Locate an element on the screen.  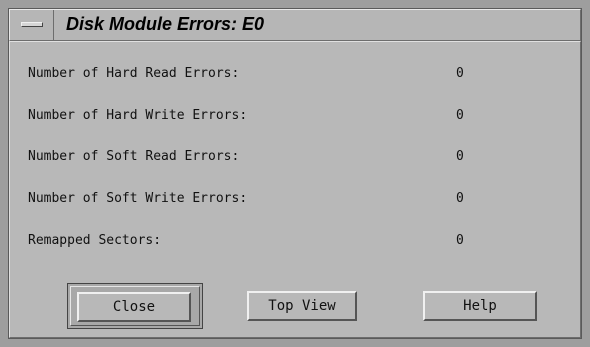
stat-row-soft-write: Number of Soft Write Errors: 0 is located at coordinates (288, 201).